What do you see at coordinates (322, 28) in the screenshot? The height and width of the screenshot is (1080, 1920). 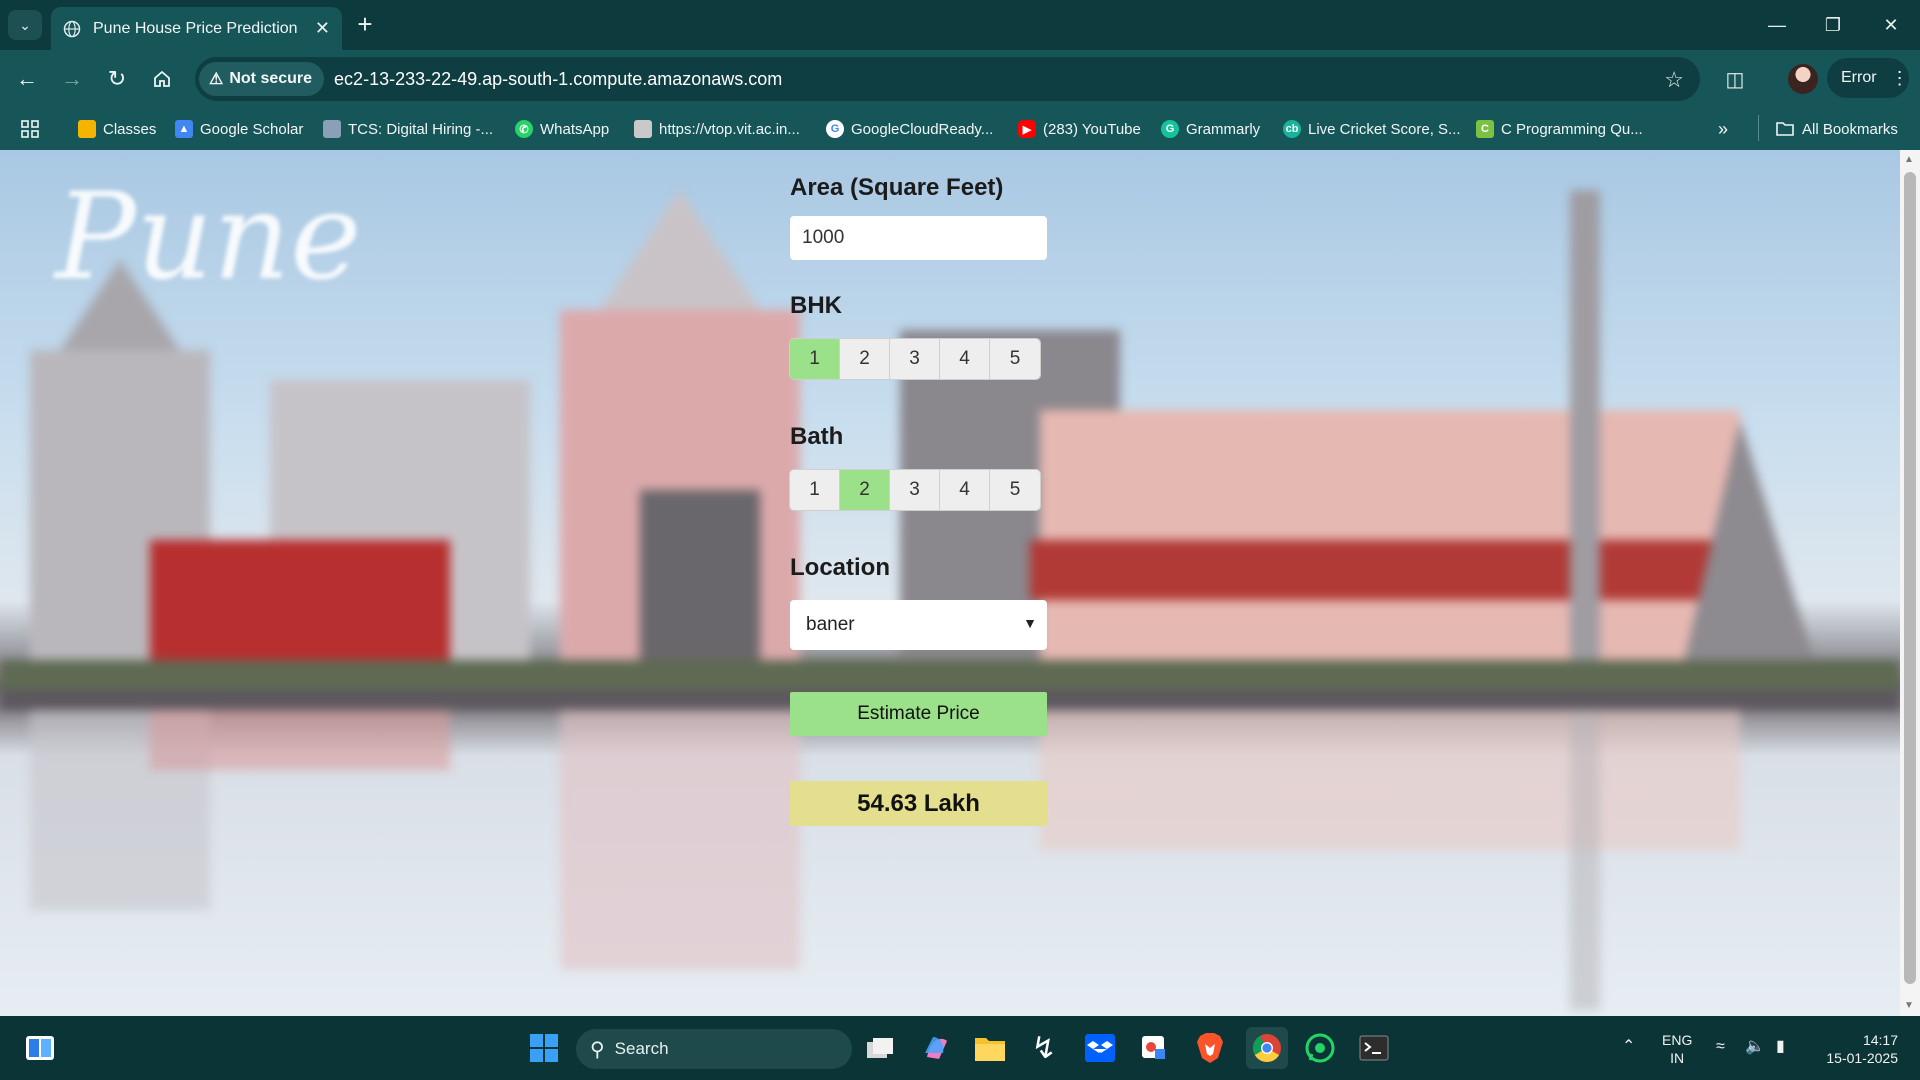 I see `close-tab-icon: ✕` at bounding box center [322, 28].